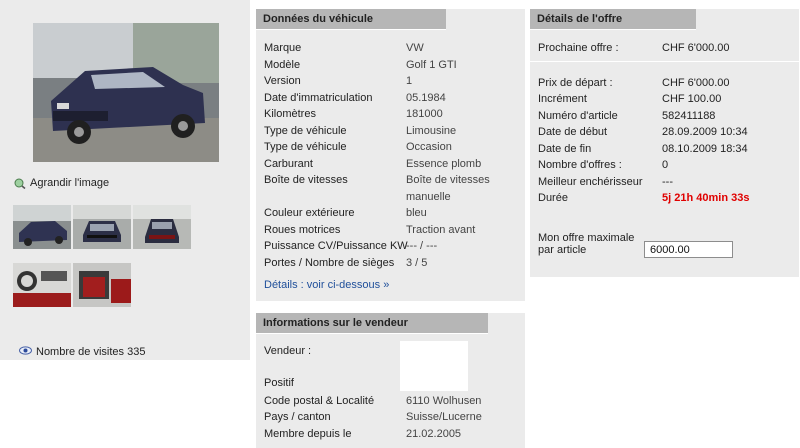  What do you see at coordinates (126, 92) in the screenshot?
I see `main-car-photo` at bounding box center [126, 92].